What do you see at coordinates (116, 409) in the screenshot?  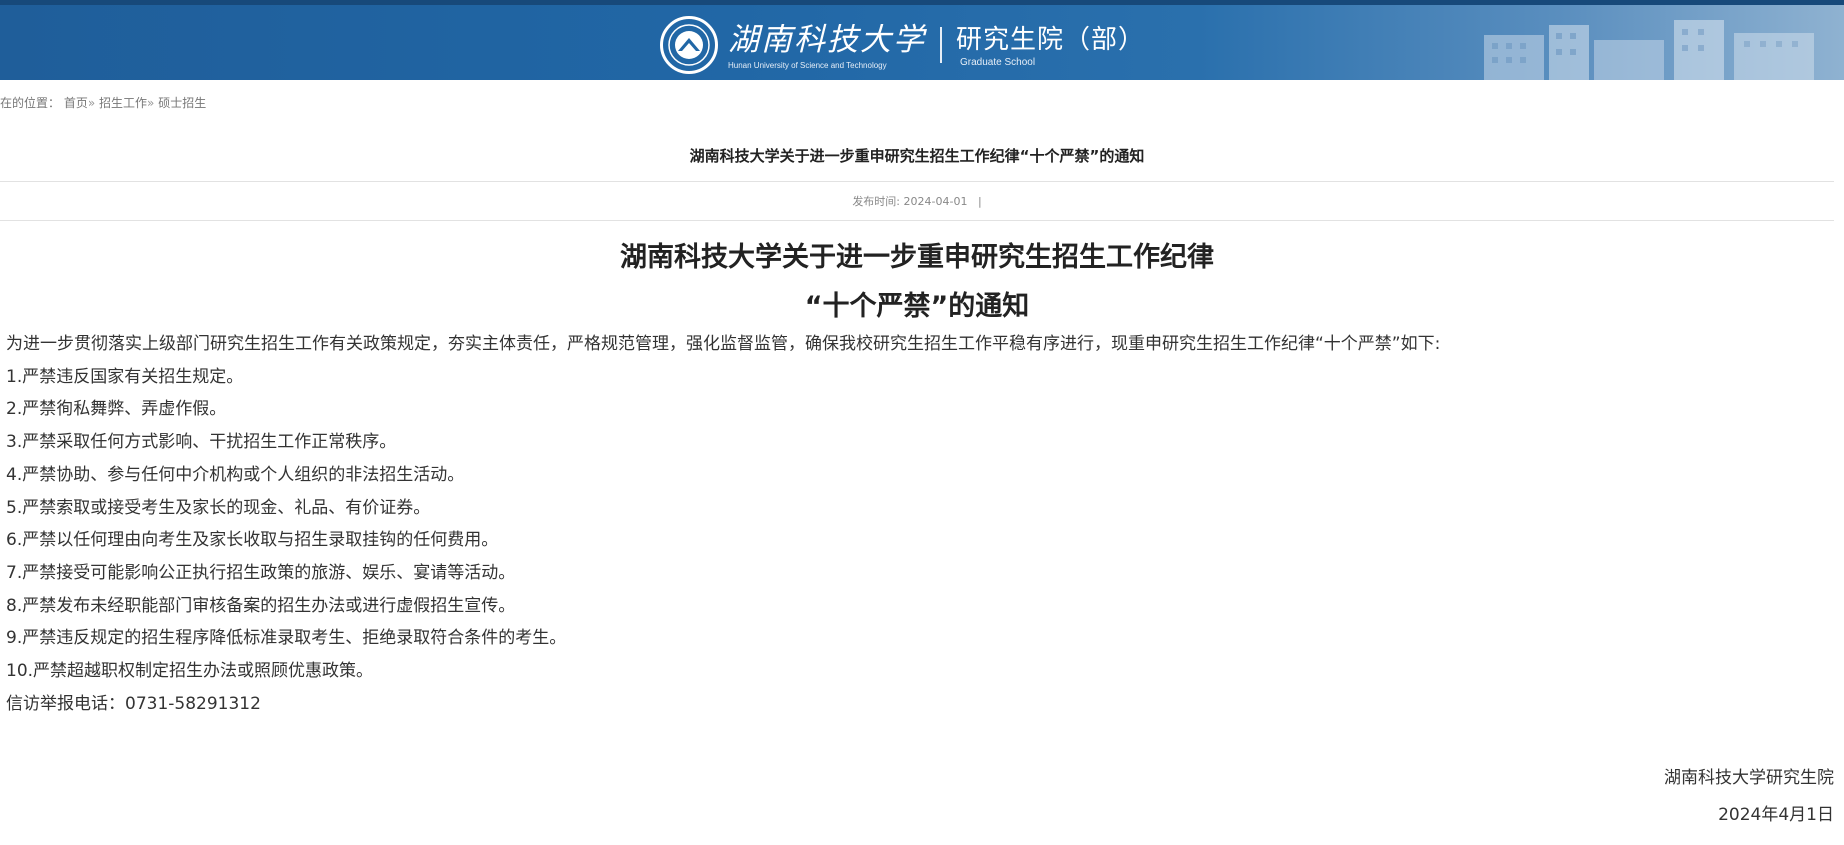 I see `rule-item: 2.严禁徇私舞弊、弄虚作假。` at bounding box center [116, 409].